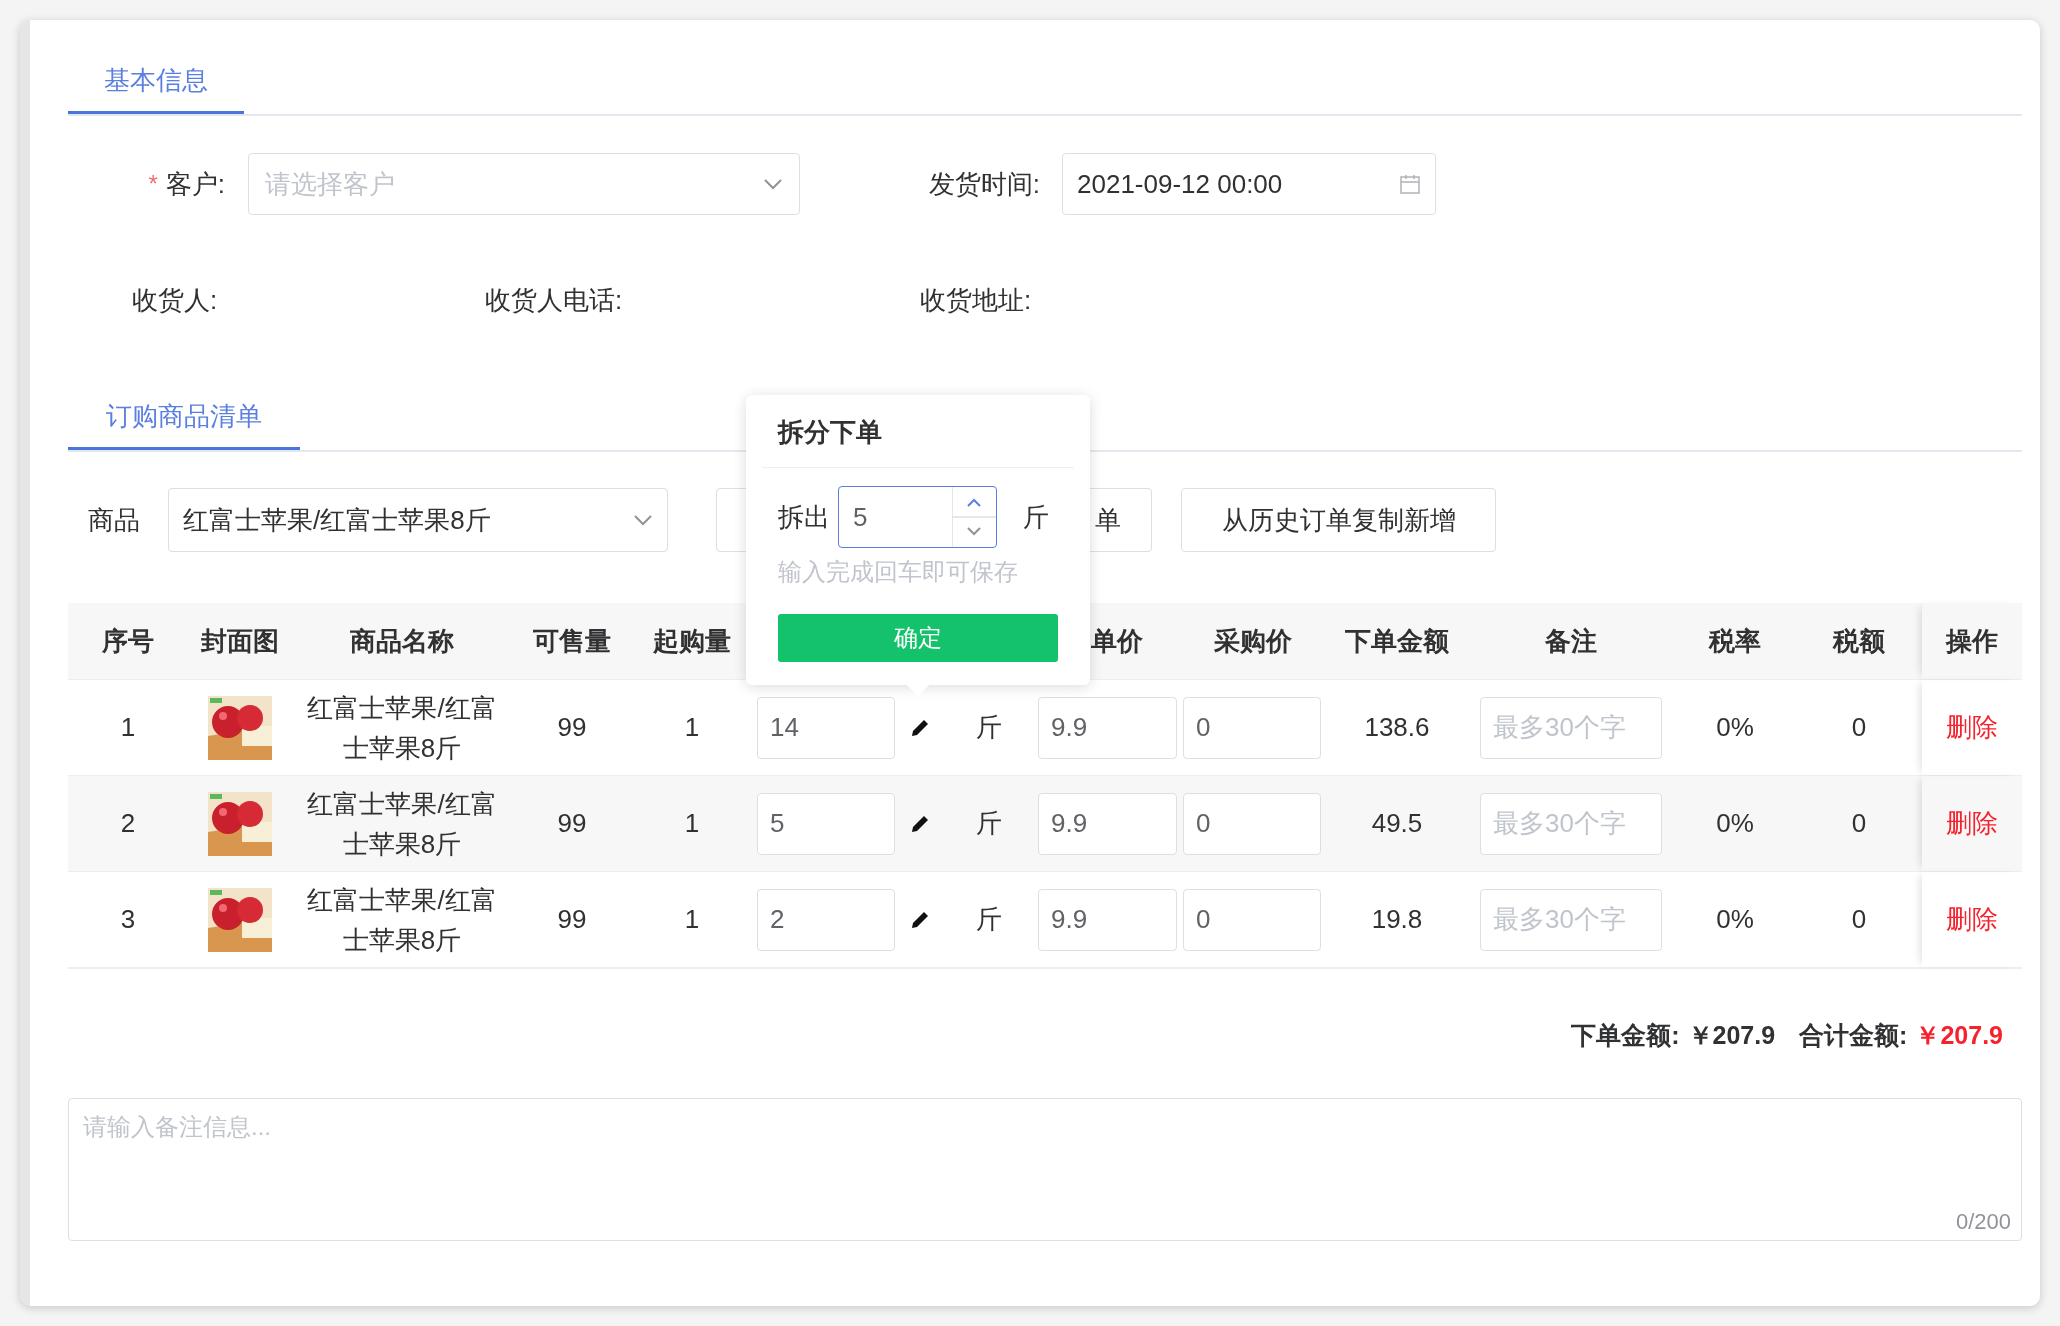 This screenshot has width=2060, height=1326. I want to click on field-label: 商品, so click(114, 520).